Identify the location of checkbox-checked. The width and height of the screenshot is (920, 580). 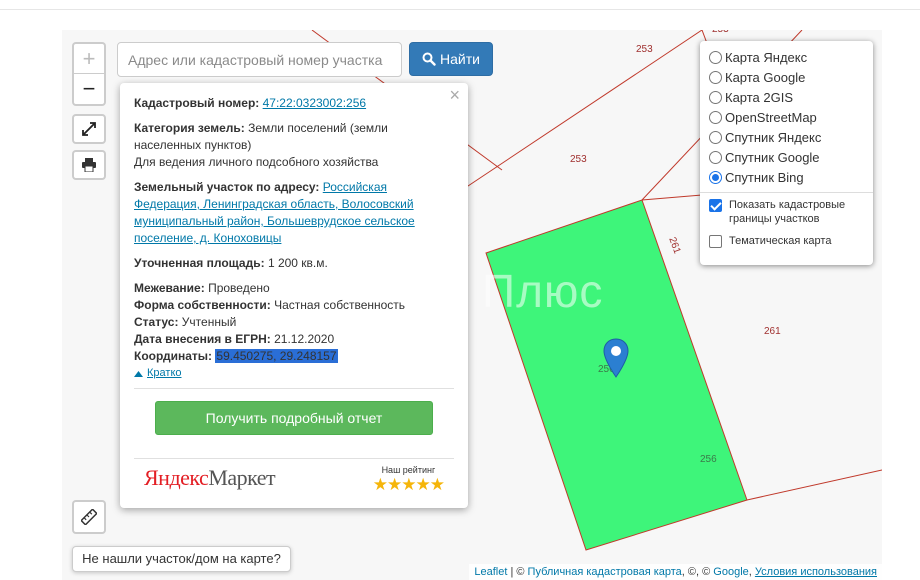
(715, 205).